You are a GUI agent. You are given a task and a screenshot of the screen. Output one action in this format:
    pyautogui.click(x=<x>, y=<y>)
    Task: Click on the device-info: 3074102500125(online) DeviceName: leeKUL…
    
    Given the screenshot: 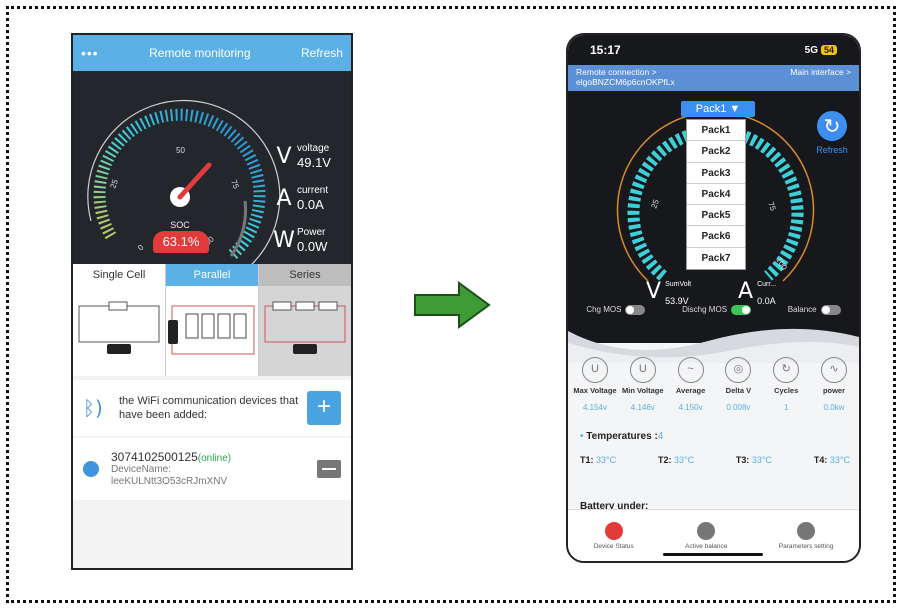 What is the action you would take?
    pyautogui.click(x=214, y=469)
    